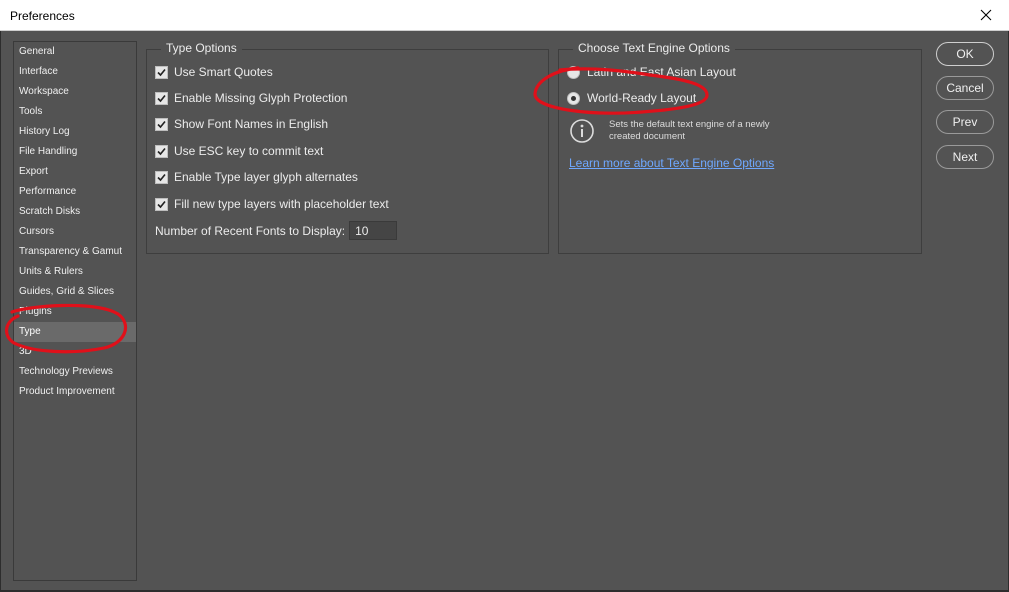 The height and width of the screenshot is (592, 1009). I want to click on recent-fonts-row: Number of Recent Fonts to Display:, so click(276, 230).